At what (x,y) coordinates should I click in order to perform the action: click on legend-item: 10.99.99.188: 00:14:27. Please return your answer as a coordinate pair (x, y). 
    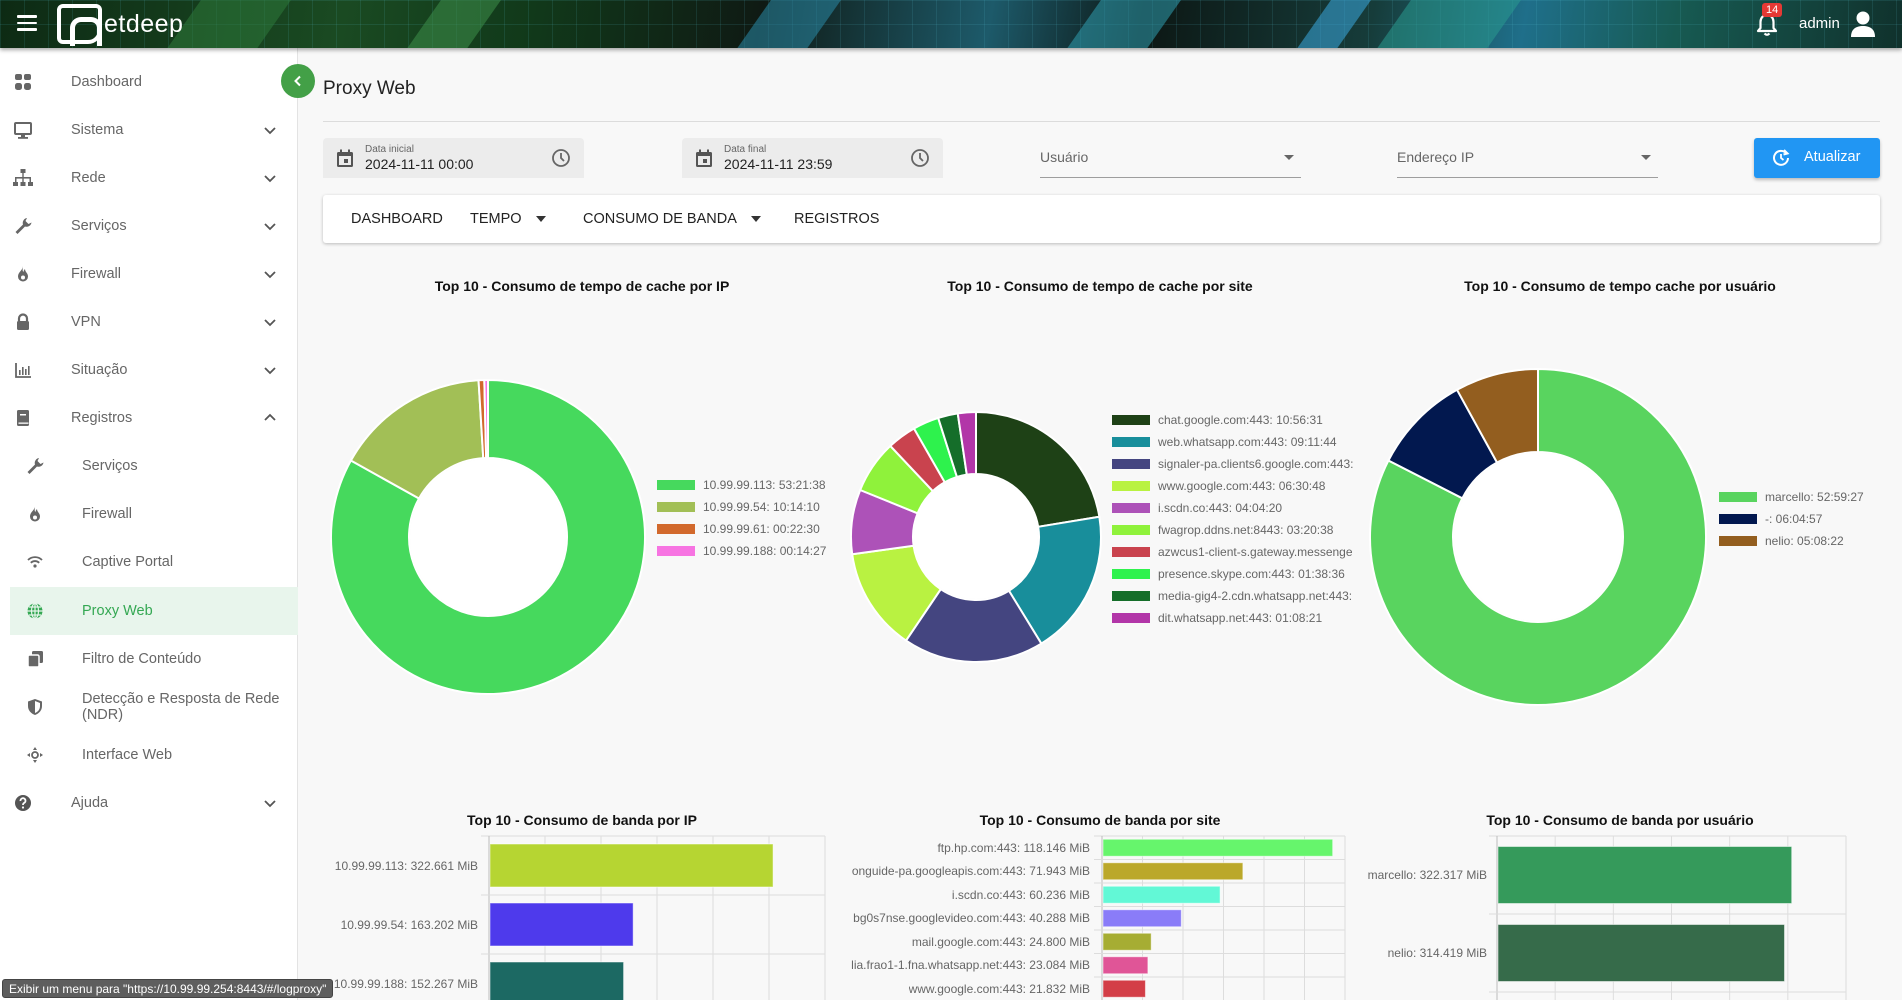
    Looking at the image, I should click on (741, 551).